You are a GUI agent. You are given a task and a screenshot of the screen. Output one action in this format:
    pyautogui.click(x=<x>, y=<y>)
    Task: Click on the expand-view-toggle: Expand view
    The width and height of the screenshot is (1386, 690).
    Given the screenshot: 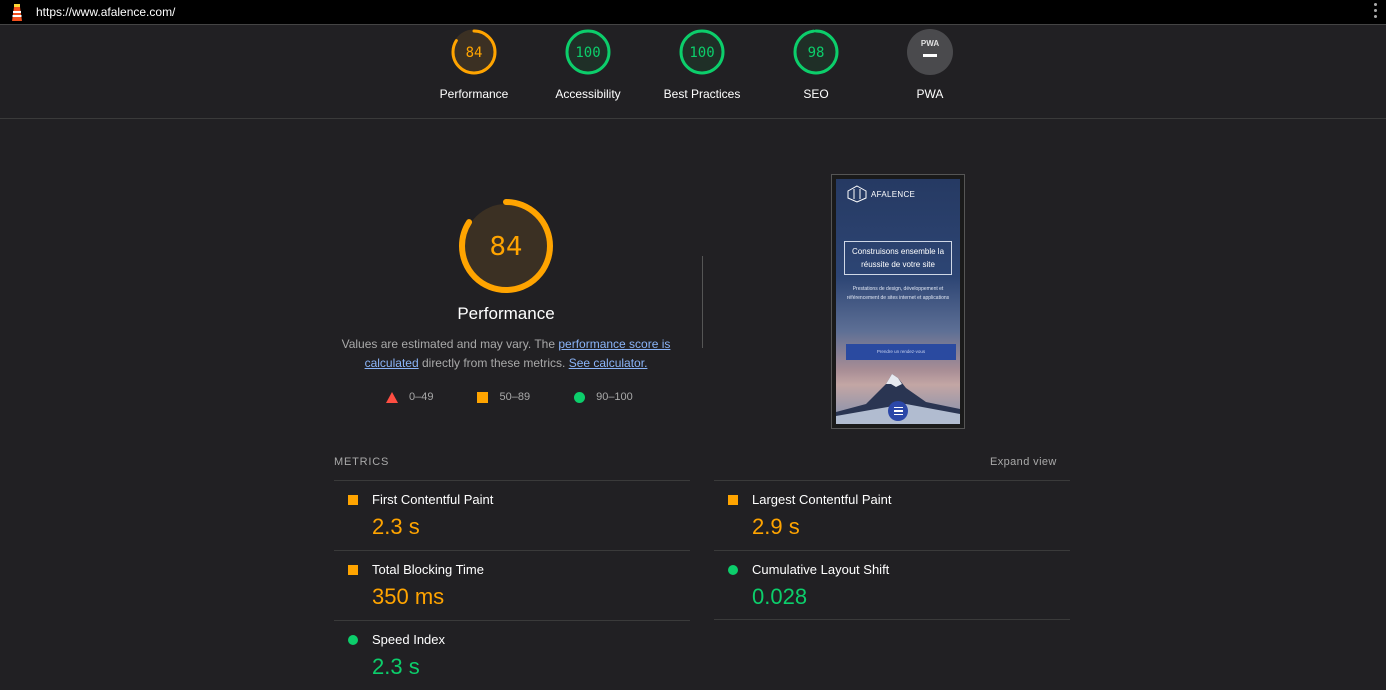 What is the action you would take?
    pyautogui.click(x=1023, y=462)
    